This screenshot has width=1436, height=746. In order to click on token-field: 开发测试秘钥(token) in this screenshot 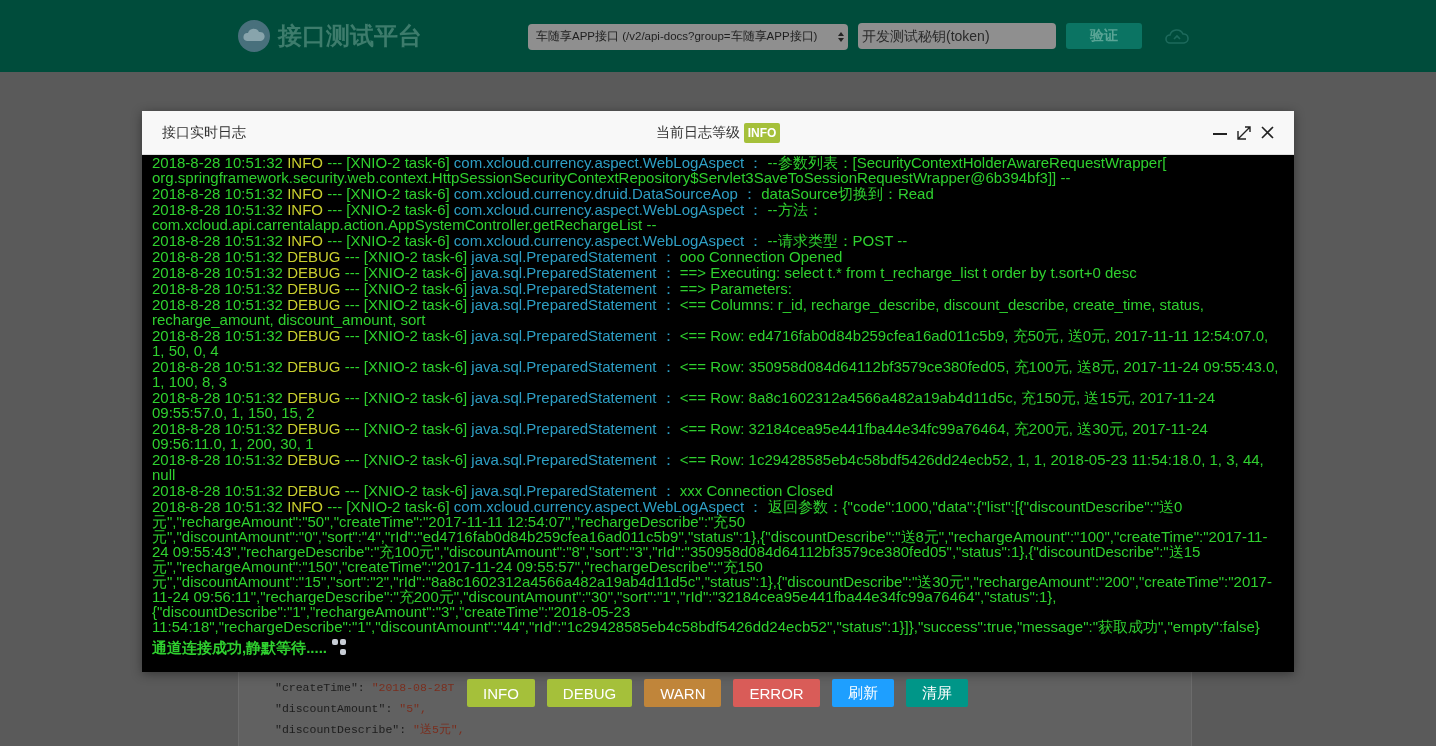, I will do `click(957, 36)`.